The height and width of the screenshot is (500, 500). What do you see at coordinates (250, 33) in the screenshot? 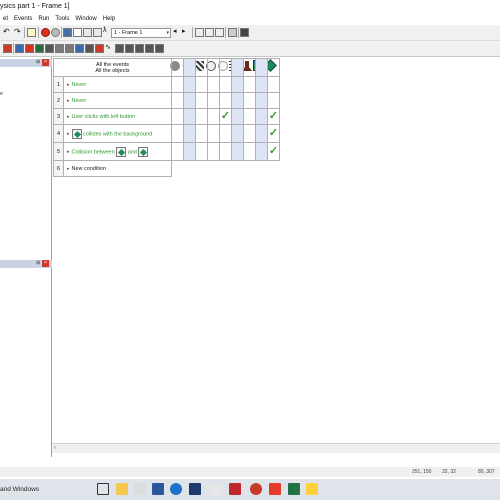
I see `main-toolbar: ↶ ↷ ƛ 1 - Frame 1 ▾ ◂ ▸` at bounding box center [250, 33].